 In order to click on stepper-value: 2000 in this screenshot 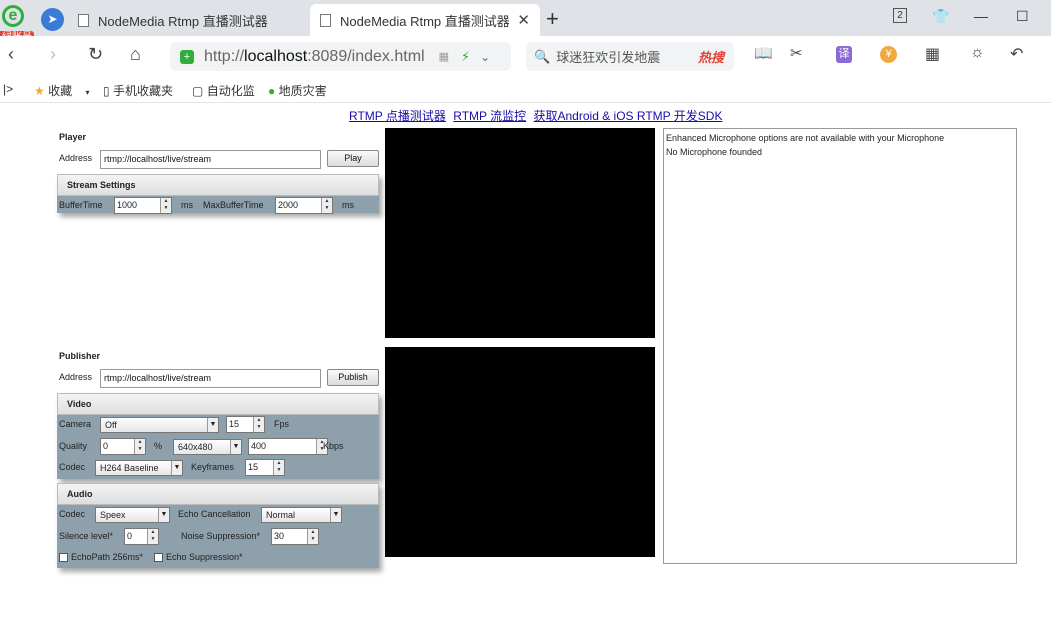, I will do `click(288, 205)`.